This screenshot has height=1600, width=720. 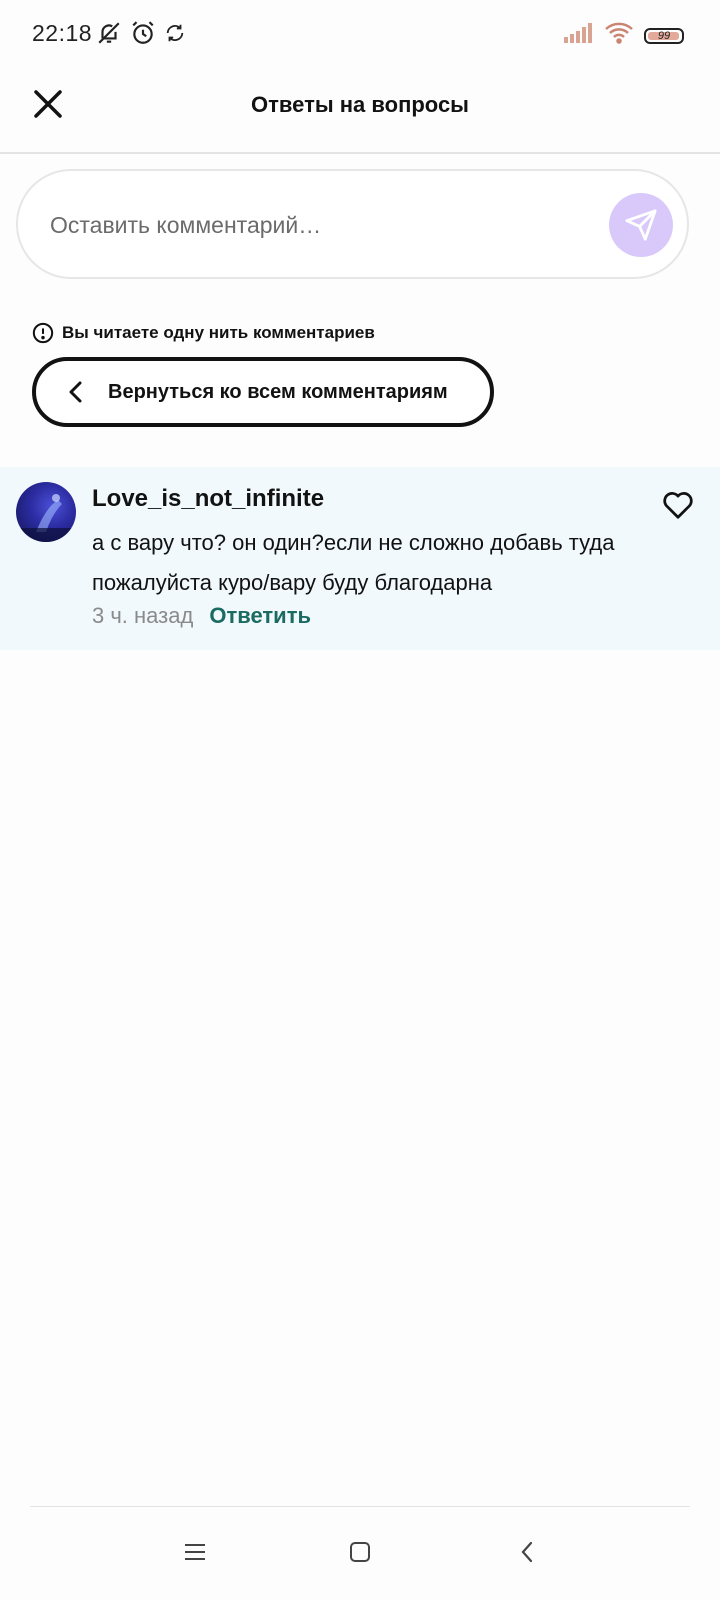 What do you see at coordinates (46, 512) in the screenshot?
I see `avatar` at bounding box center [46, 512].